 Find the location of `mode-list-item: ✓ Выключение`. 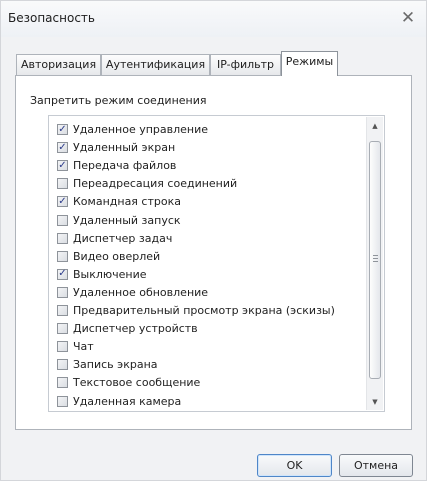

mode-list-item: ✓ Выключение is located at coordinates (102, 274).